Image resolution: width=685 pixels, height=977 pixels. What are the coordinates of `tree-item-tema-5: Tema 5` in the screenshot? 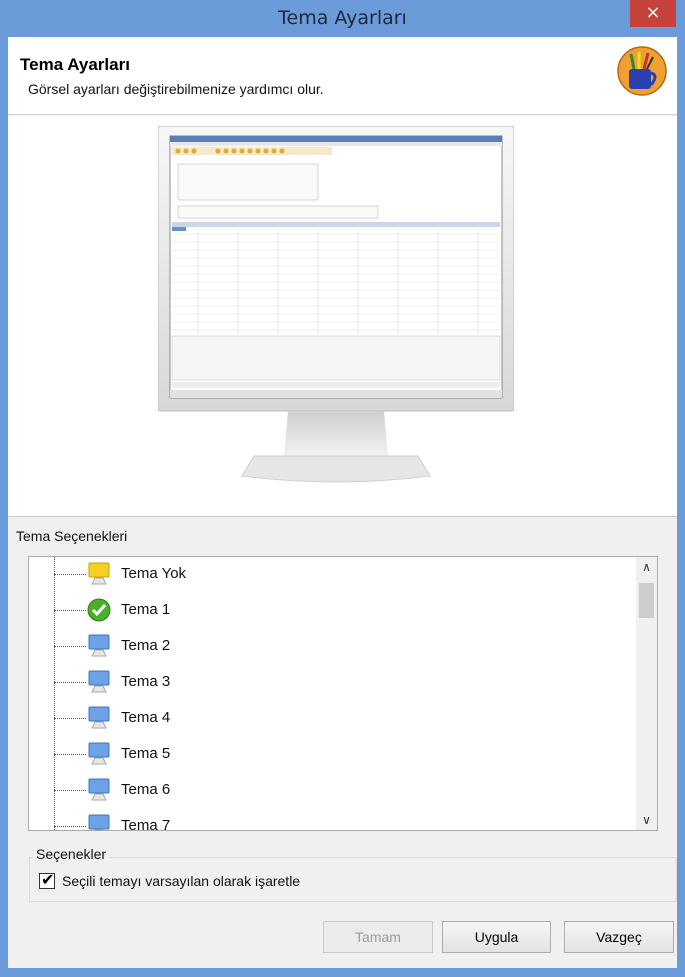 It's located at (339, 755).